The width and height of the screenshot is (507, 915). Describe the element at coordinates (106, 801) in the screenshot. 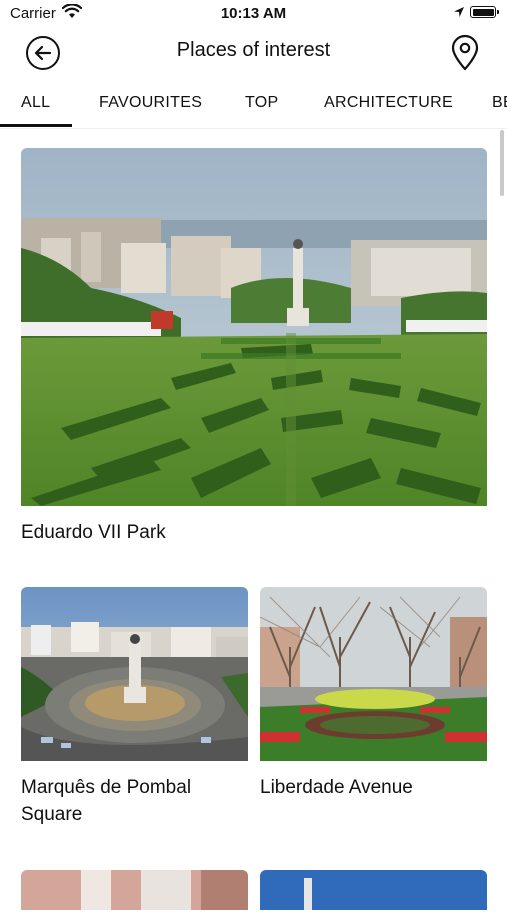

I see `place-name: Marquês de Pombal Square` at that location.